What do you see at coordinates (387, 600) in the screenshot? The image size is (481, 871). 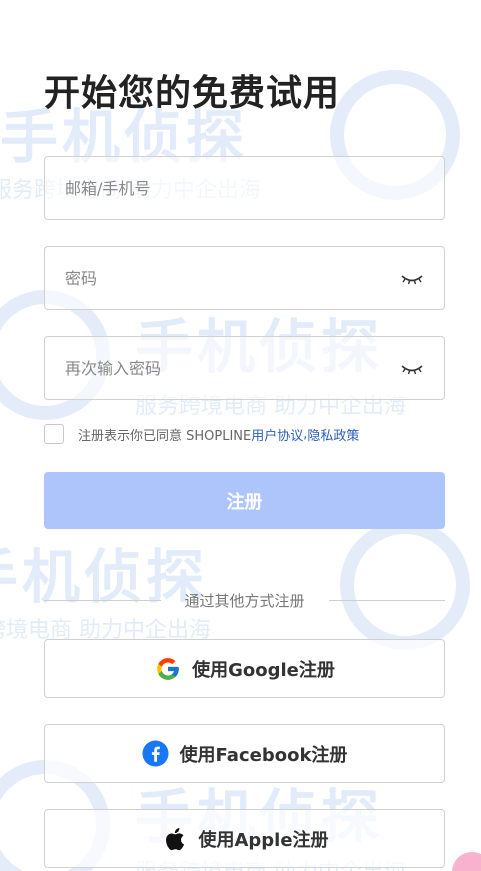 I see `divider-line-right` at bounding box center [387, 600].